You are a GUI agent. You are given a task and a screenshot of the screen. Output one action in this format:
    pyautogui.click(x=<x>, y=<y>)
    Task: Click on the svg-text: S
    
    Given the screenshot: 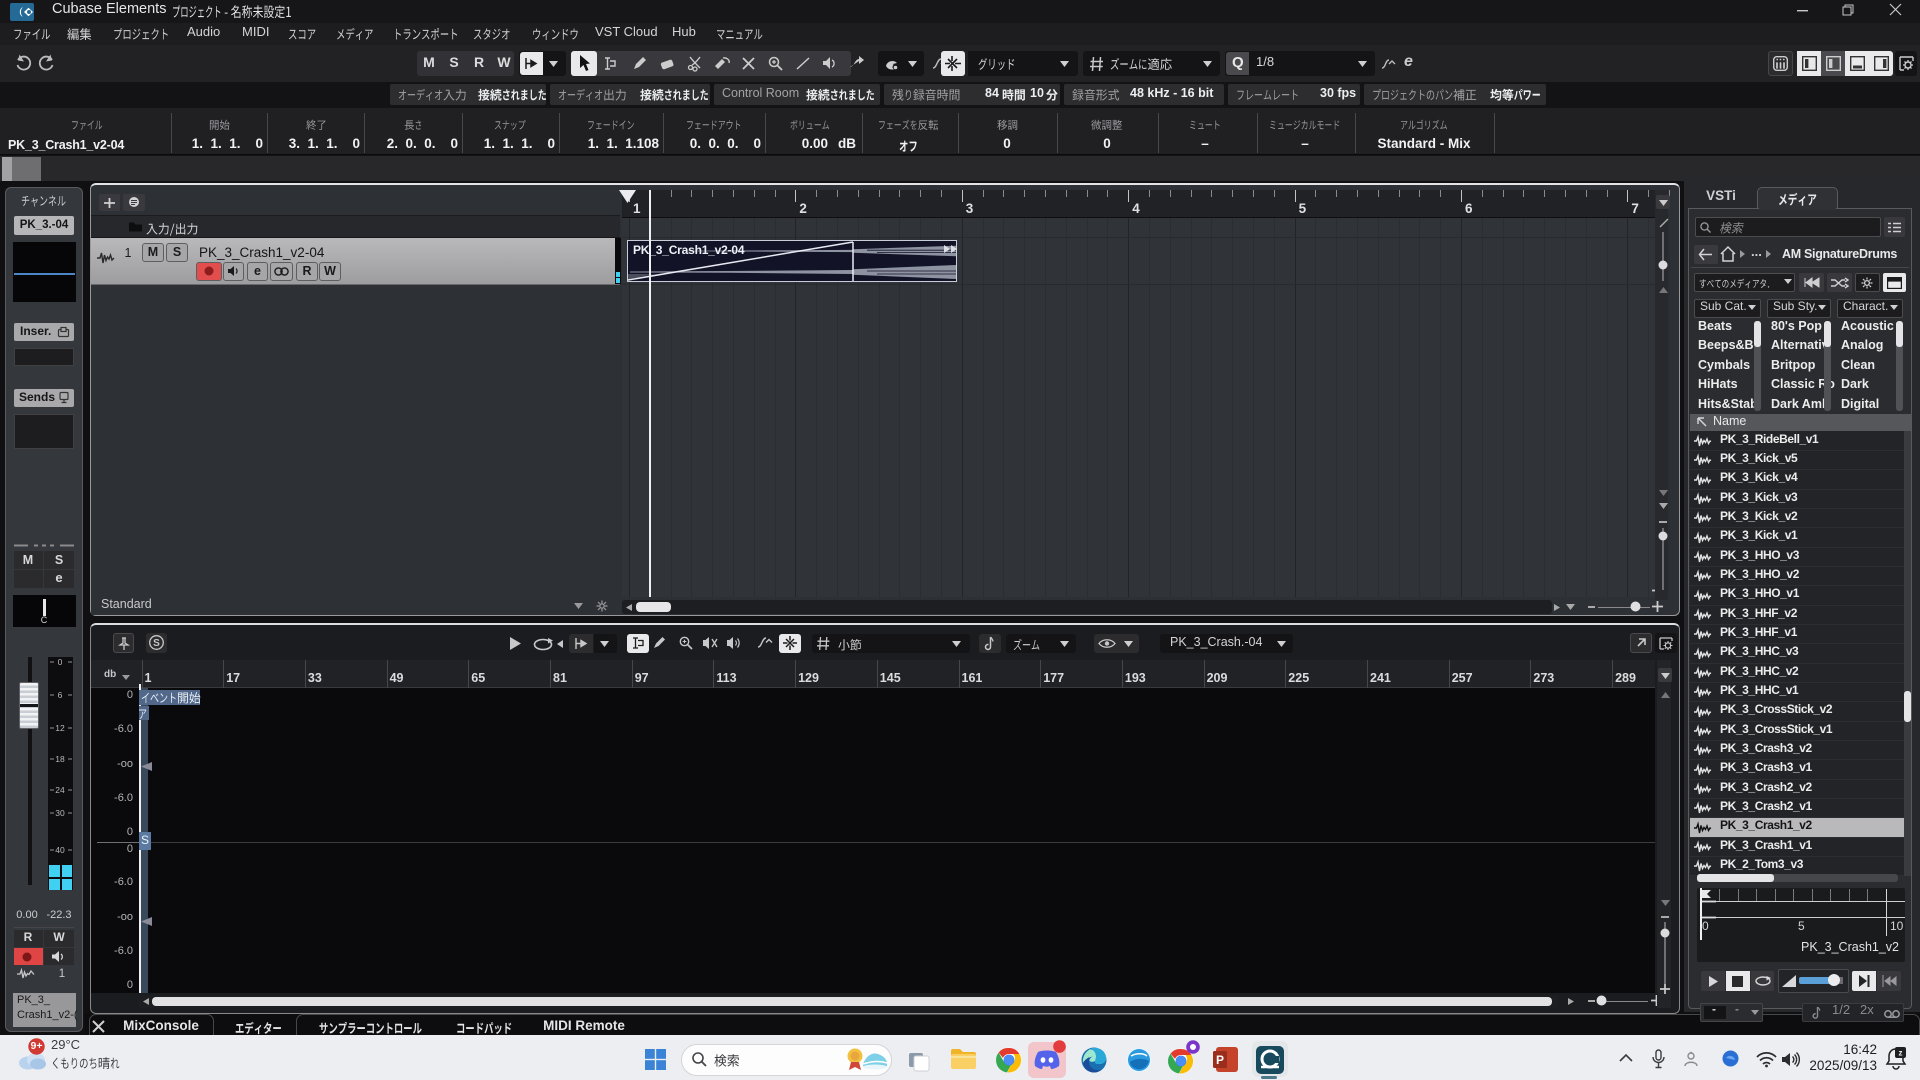 What is the action you would take?
    pyautogui.click(x=156, y=643)
    